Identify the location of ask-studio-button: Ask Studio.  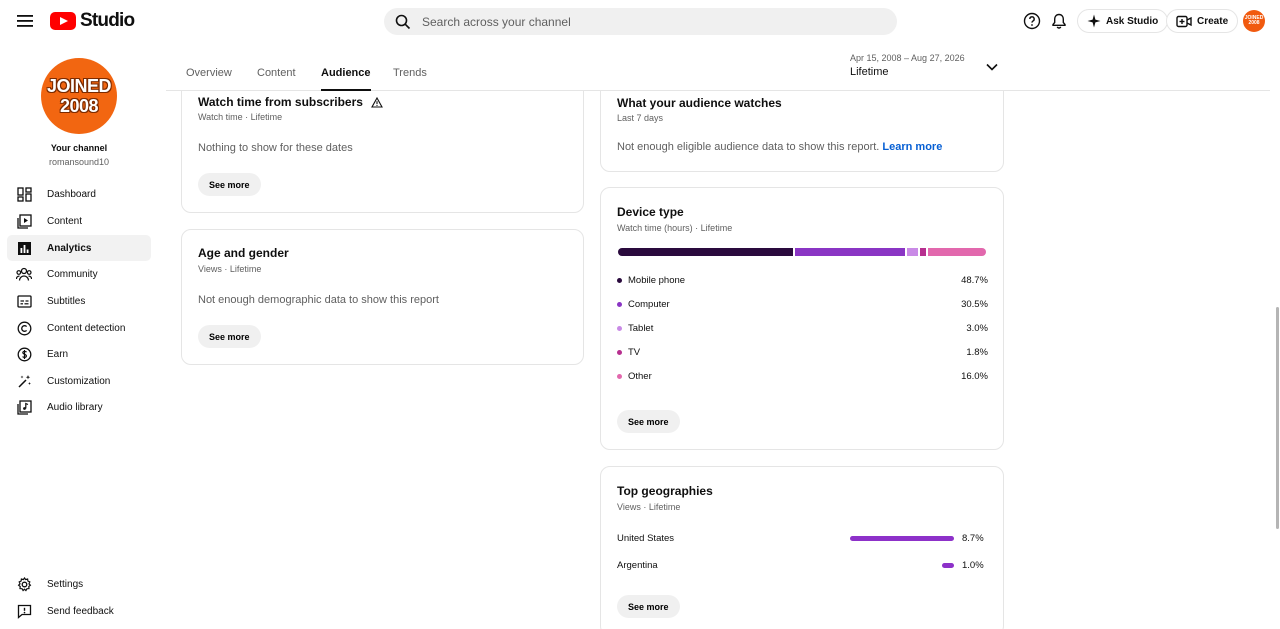
(1123, 21).